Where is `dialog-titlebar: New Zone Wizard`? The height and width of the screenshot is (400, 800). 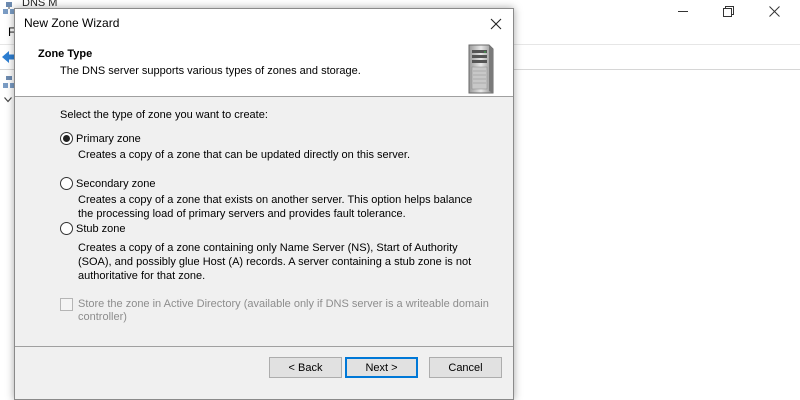 dialog-titlebar: New Zone Wizard is located at coordinates (264, 24).